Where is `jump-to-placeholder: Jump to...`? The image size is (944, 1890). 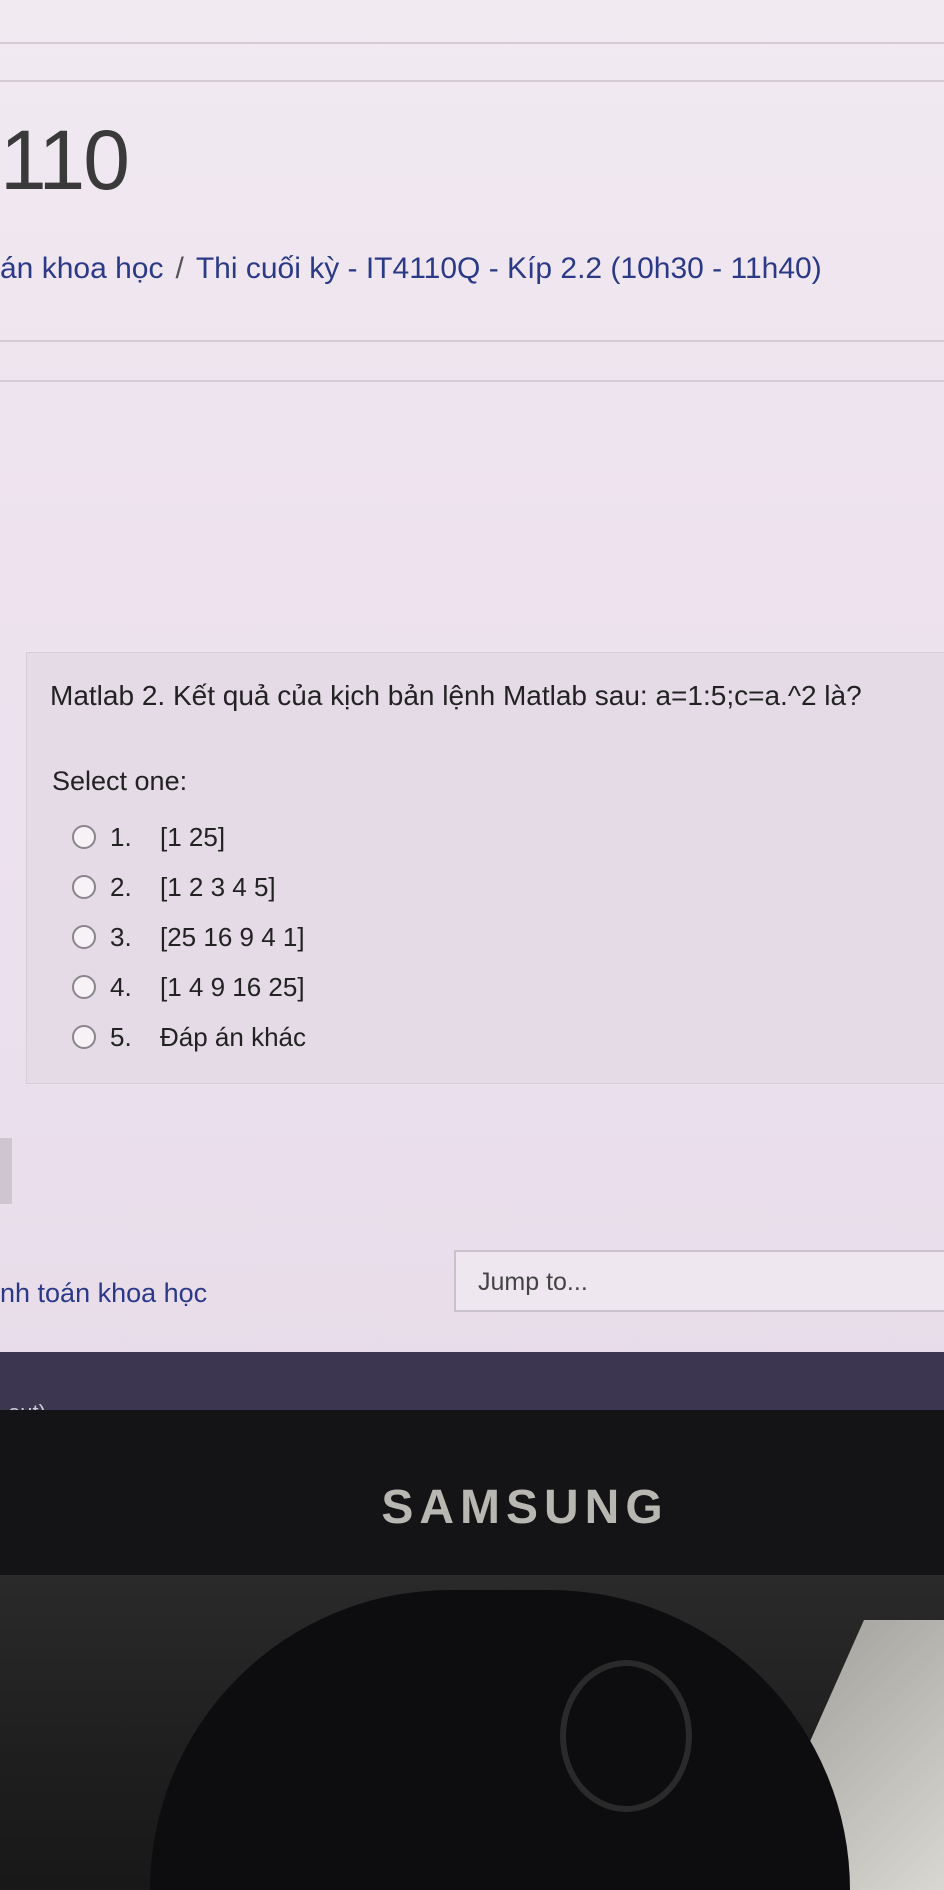
jump-to-placeholder: Jump to... is located at coordinates (533, 1282).